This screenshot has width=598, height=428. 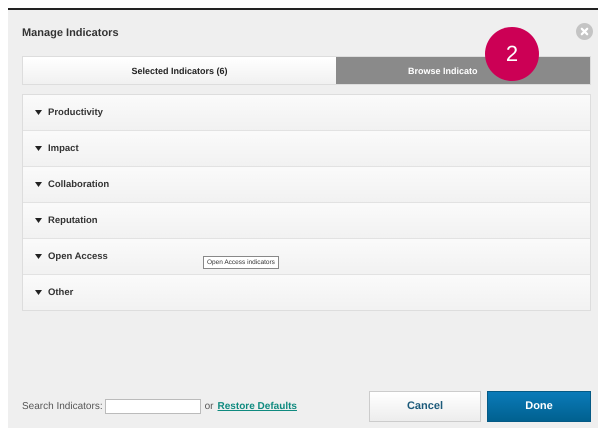 I want to click on category-label: Reputation, so click(x=73, y=220).